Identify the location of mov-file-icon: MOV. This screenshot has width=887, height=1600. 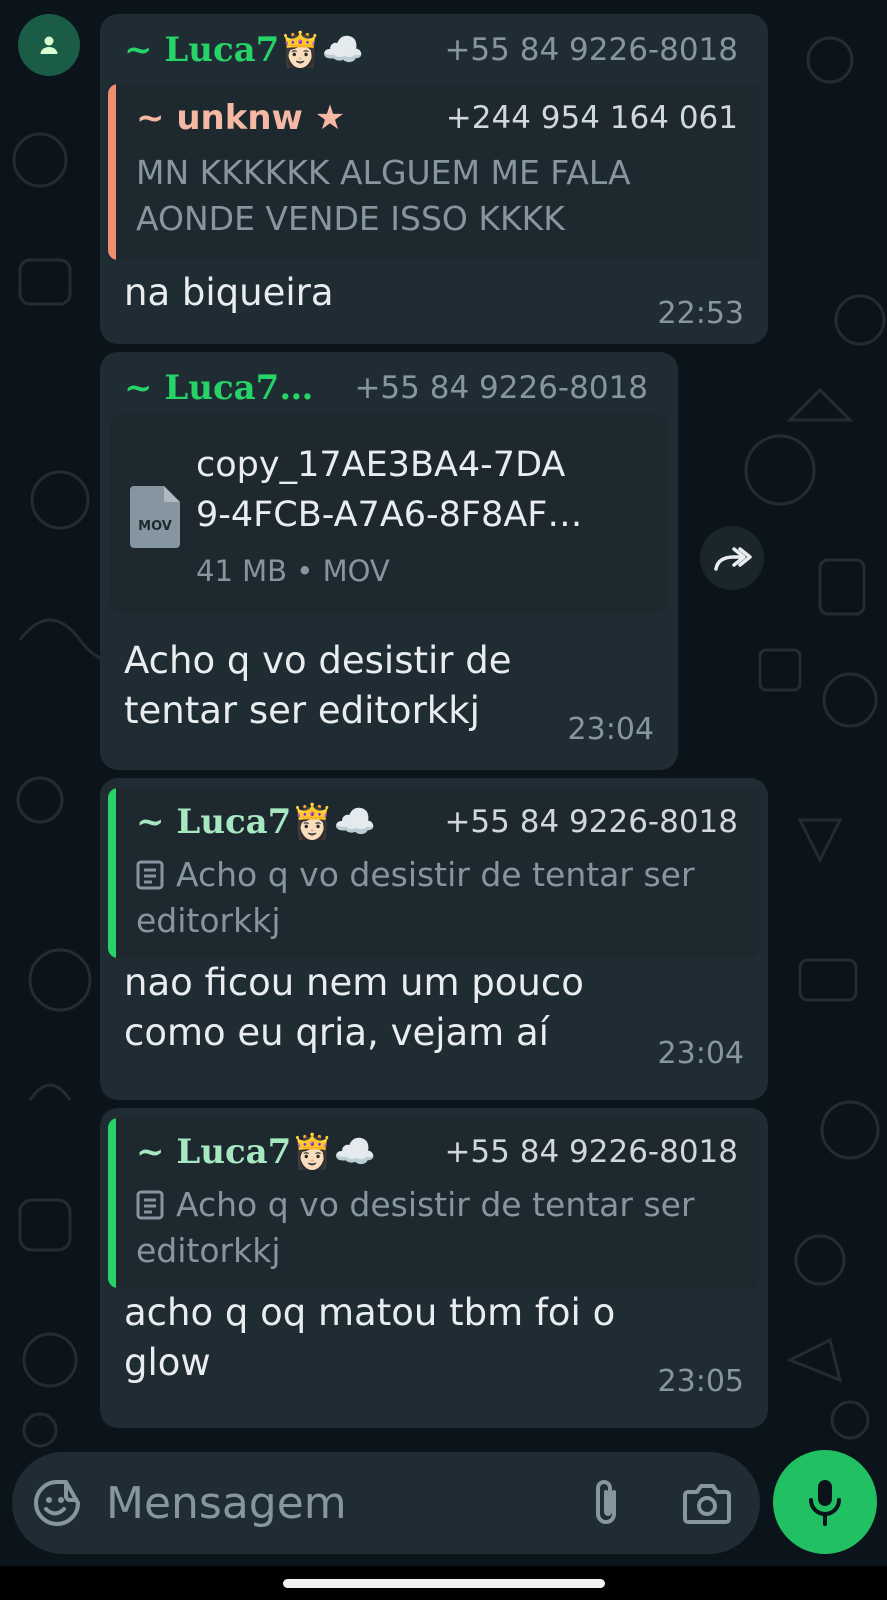
(155, 517).